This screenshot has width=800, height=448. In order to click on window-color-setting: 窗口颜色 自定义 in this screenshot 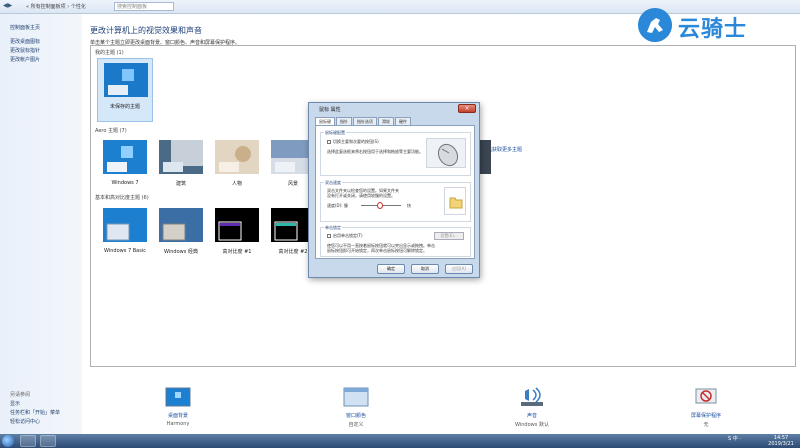, I will do `click(356, 405)`.